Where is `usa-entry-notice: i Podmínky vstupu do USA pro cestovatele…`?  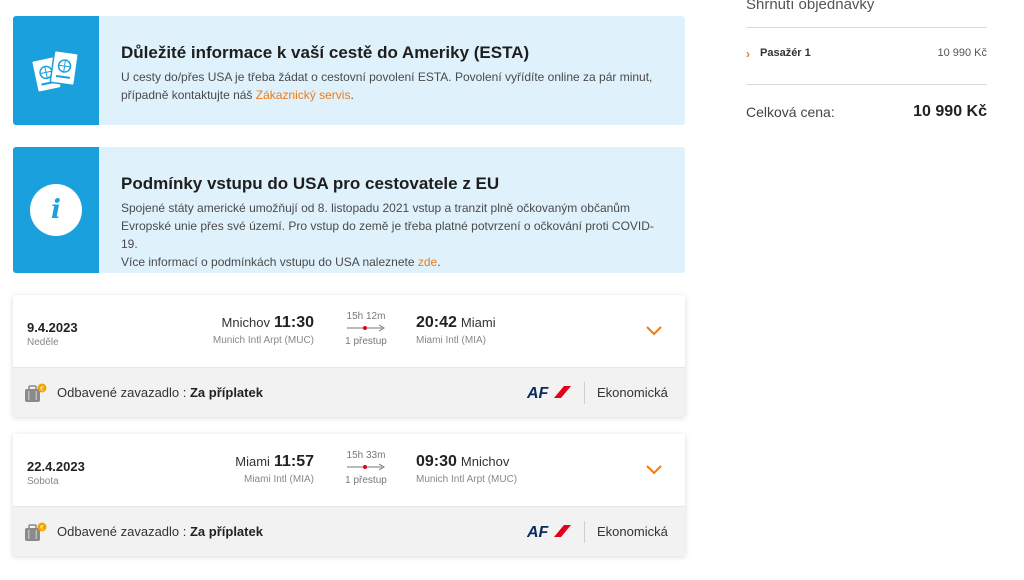 usa-entry-notice: i Podmínky vstupu do USA pro cestovatele… is located at coordinates (349, 210).